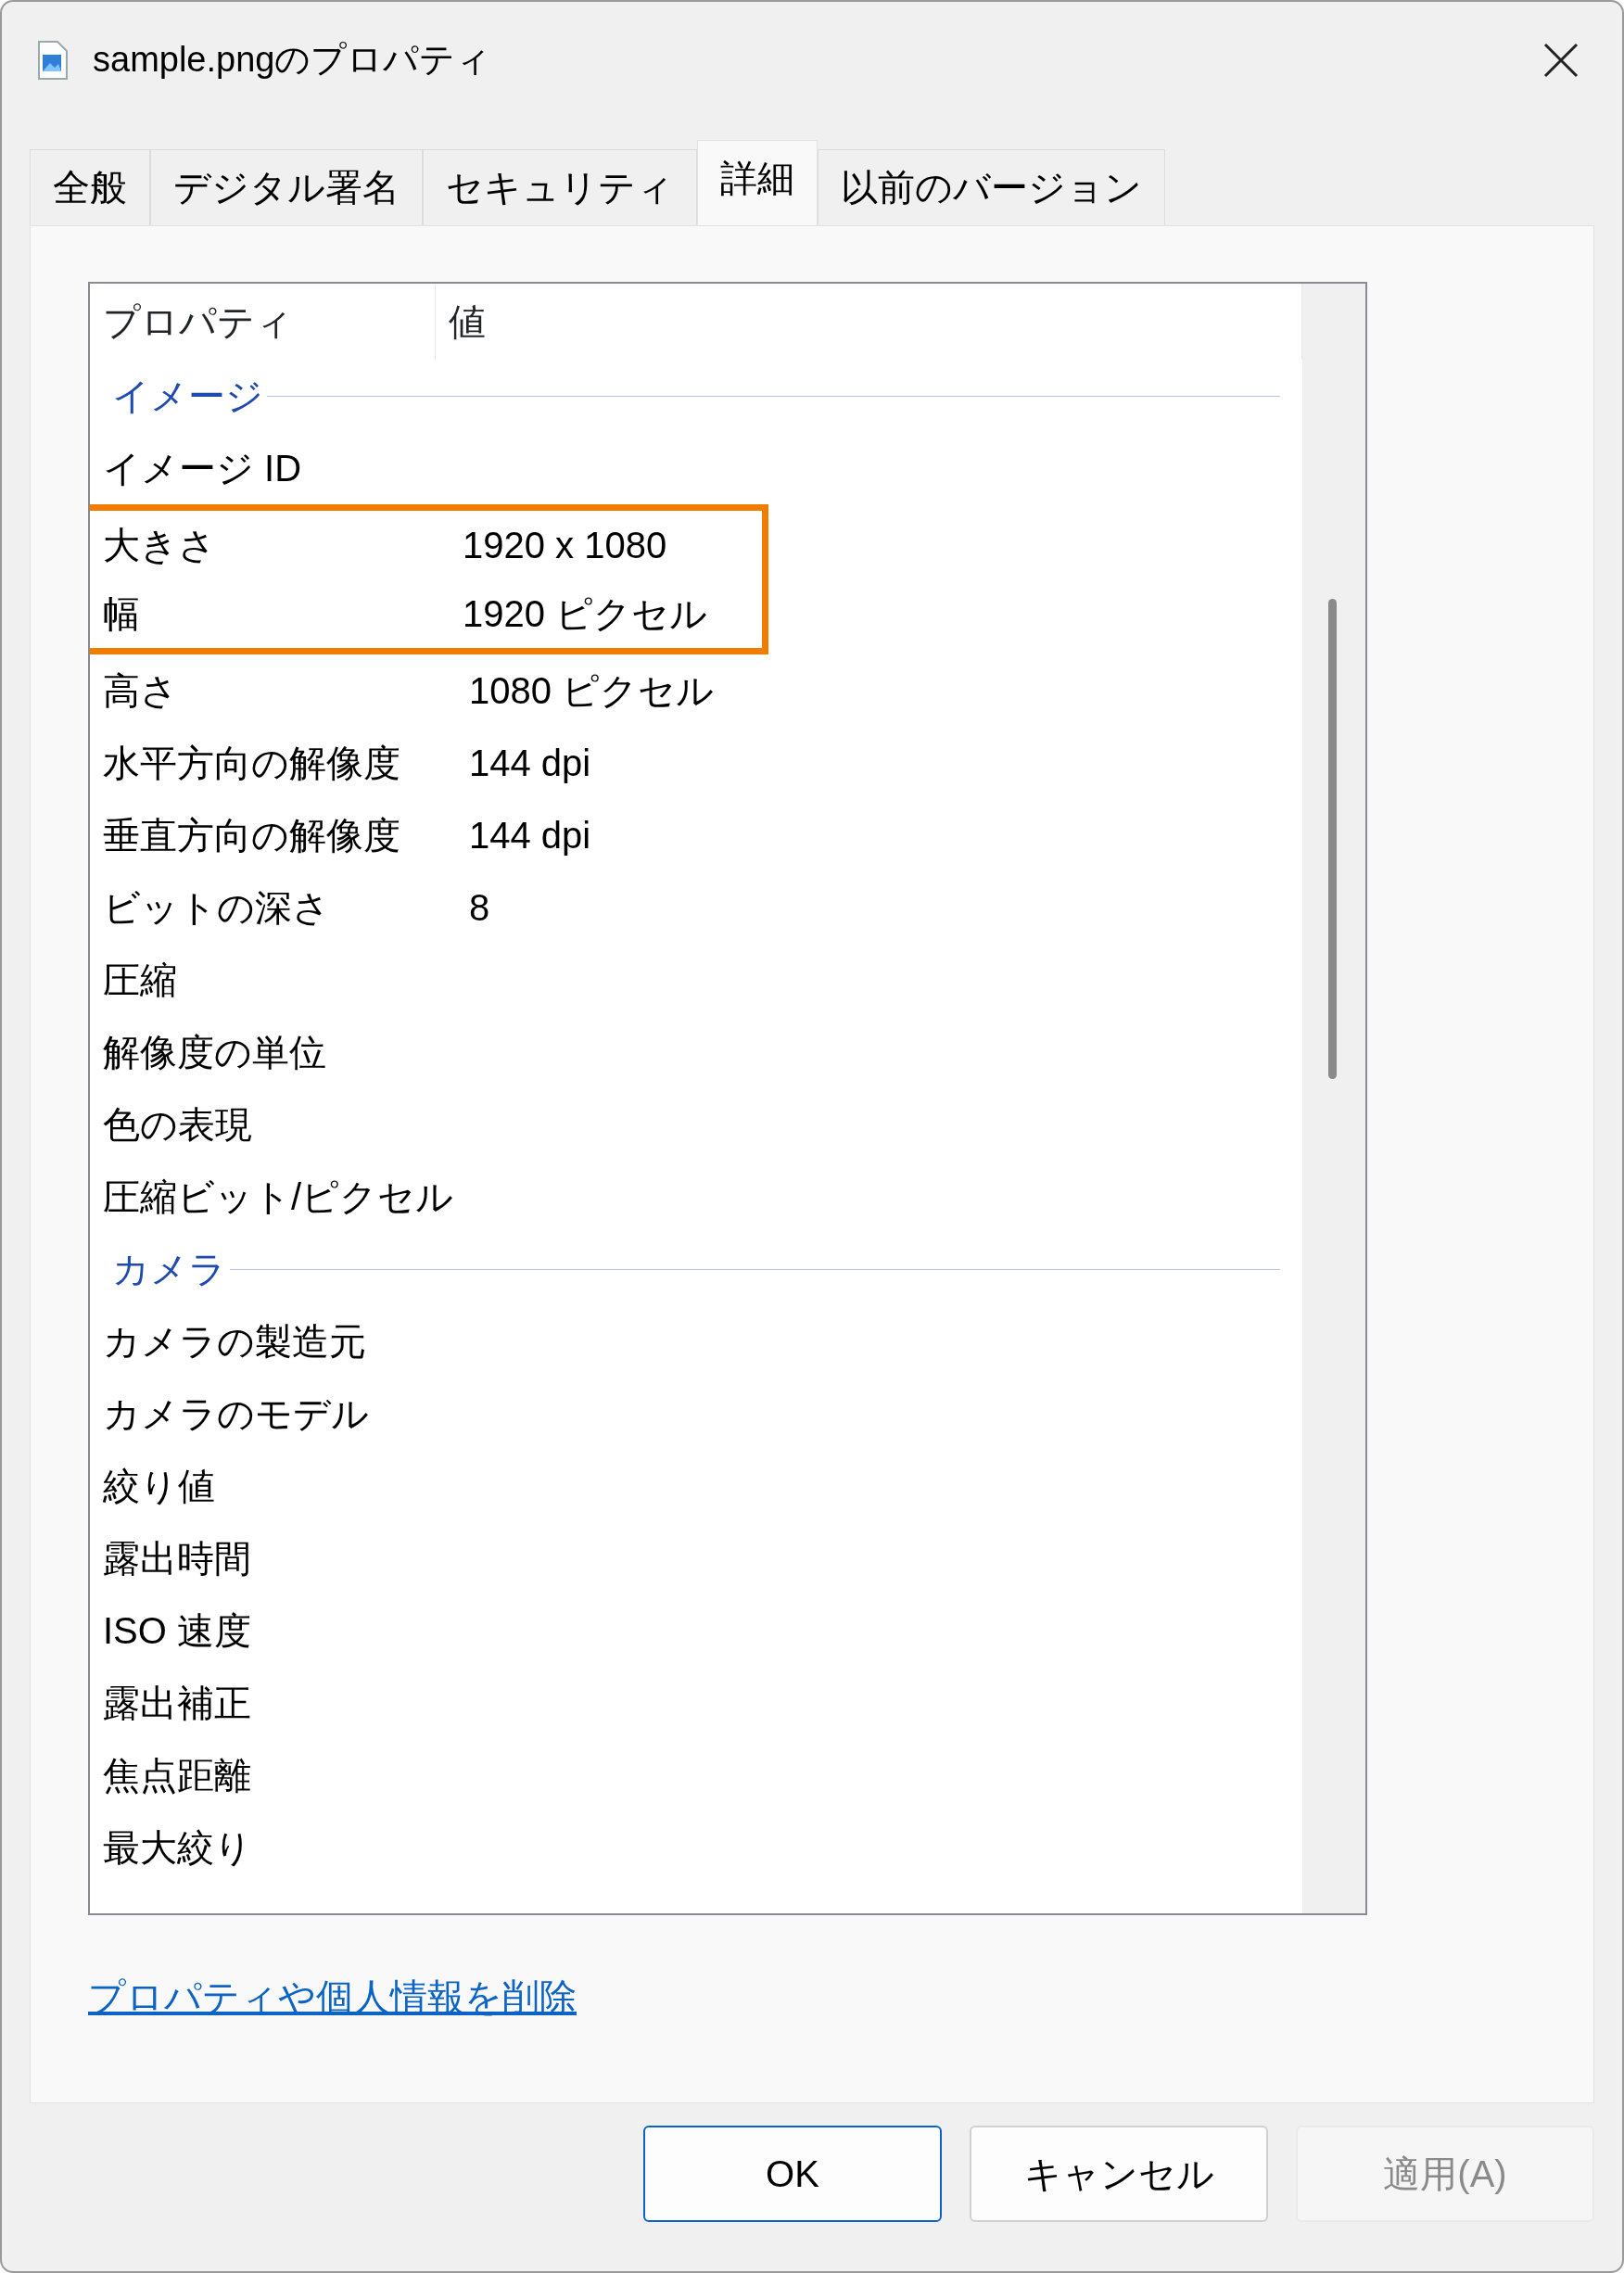 The image size is (1624, 2273). I want to click on property-name: 露出補正, so click(177, 1704).